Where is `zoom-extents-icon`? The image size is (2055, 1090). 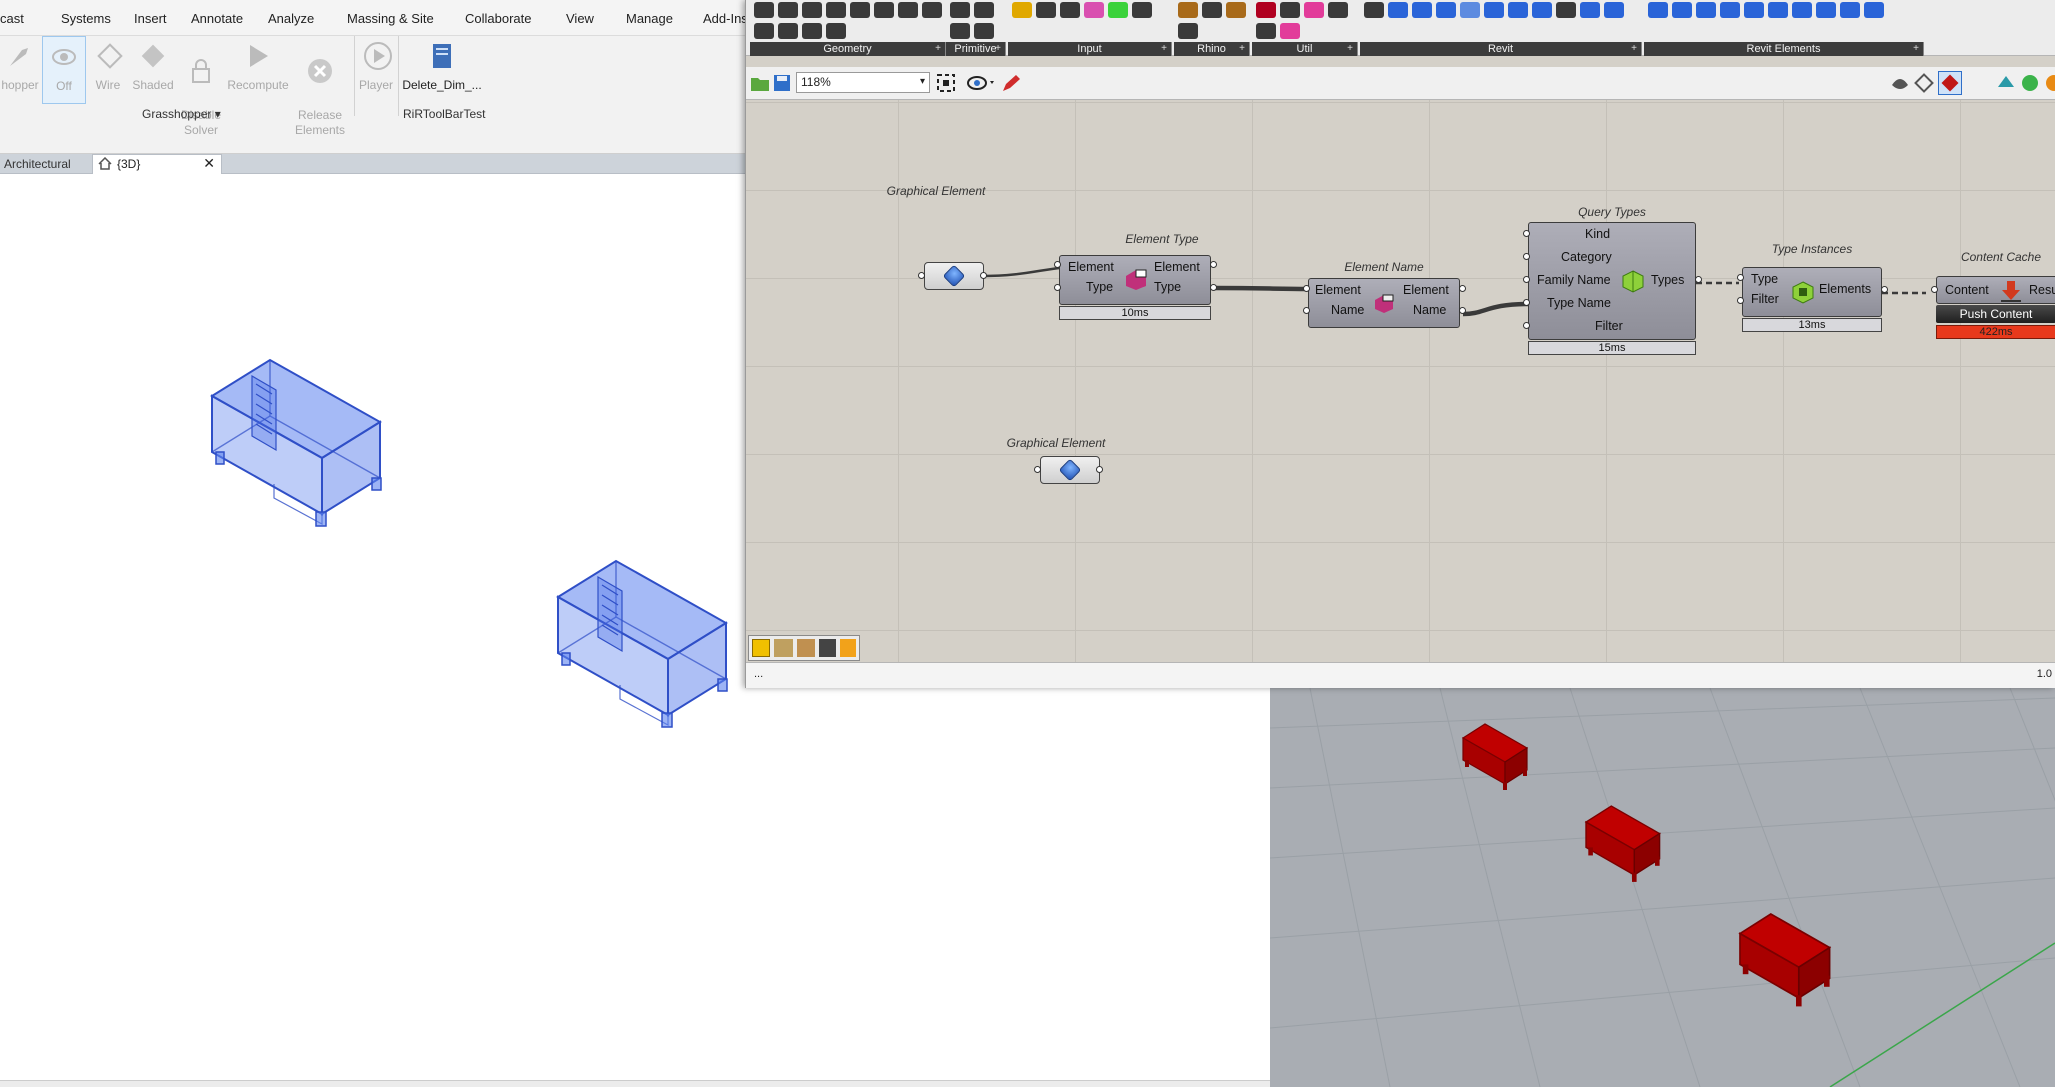 zoom-extents-icon is located at coordinates (947, 84).